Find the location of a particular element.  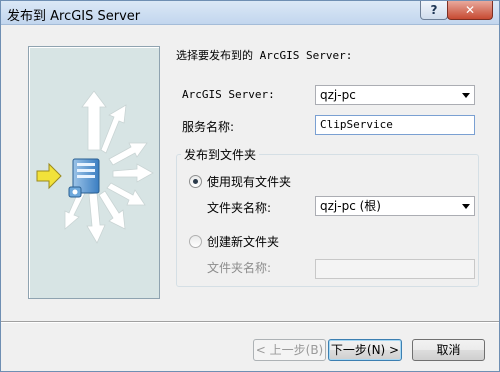

folder-group-title: 发布到文件夹 is located at coordinates (220, 154).